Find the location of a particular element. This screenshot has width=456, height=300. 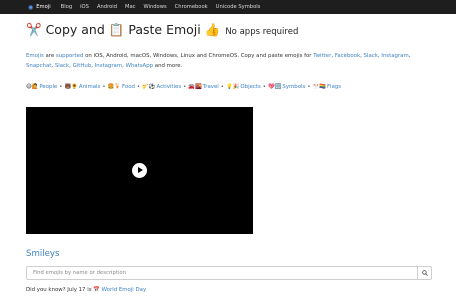

slack-link-2: Slack is located at coordinates (62, 66).